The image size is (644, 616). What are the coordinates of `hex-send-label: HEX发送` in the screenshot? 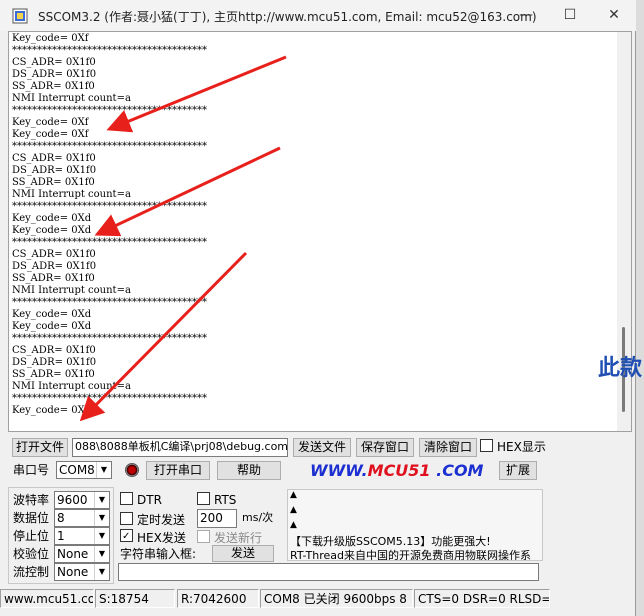 It's located at (161, 538).